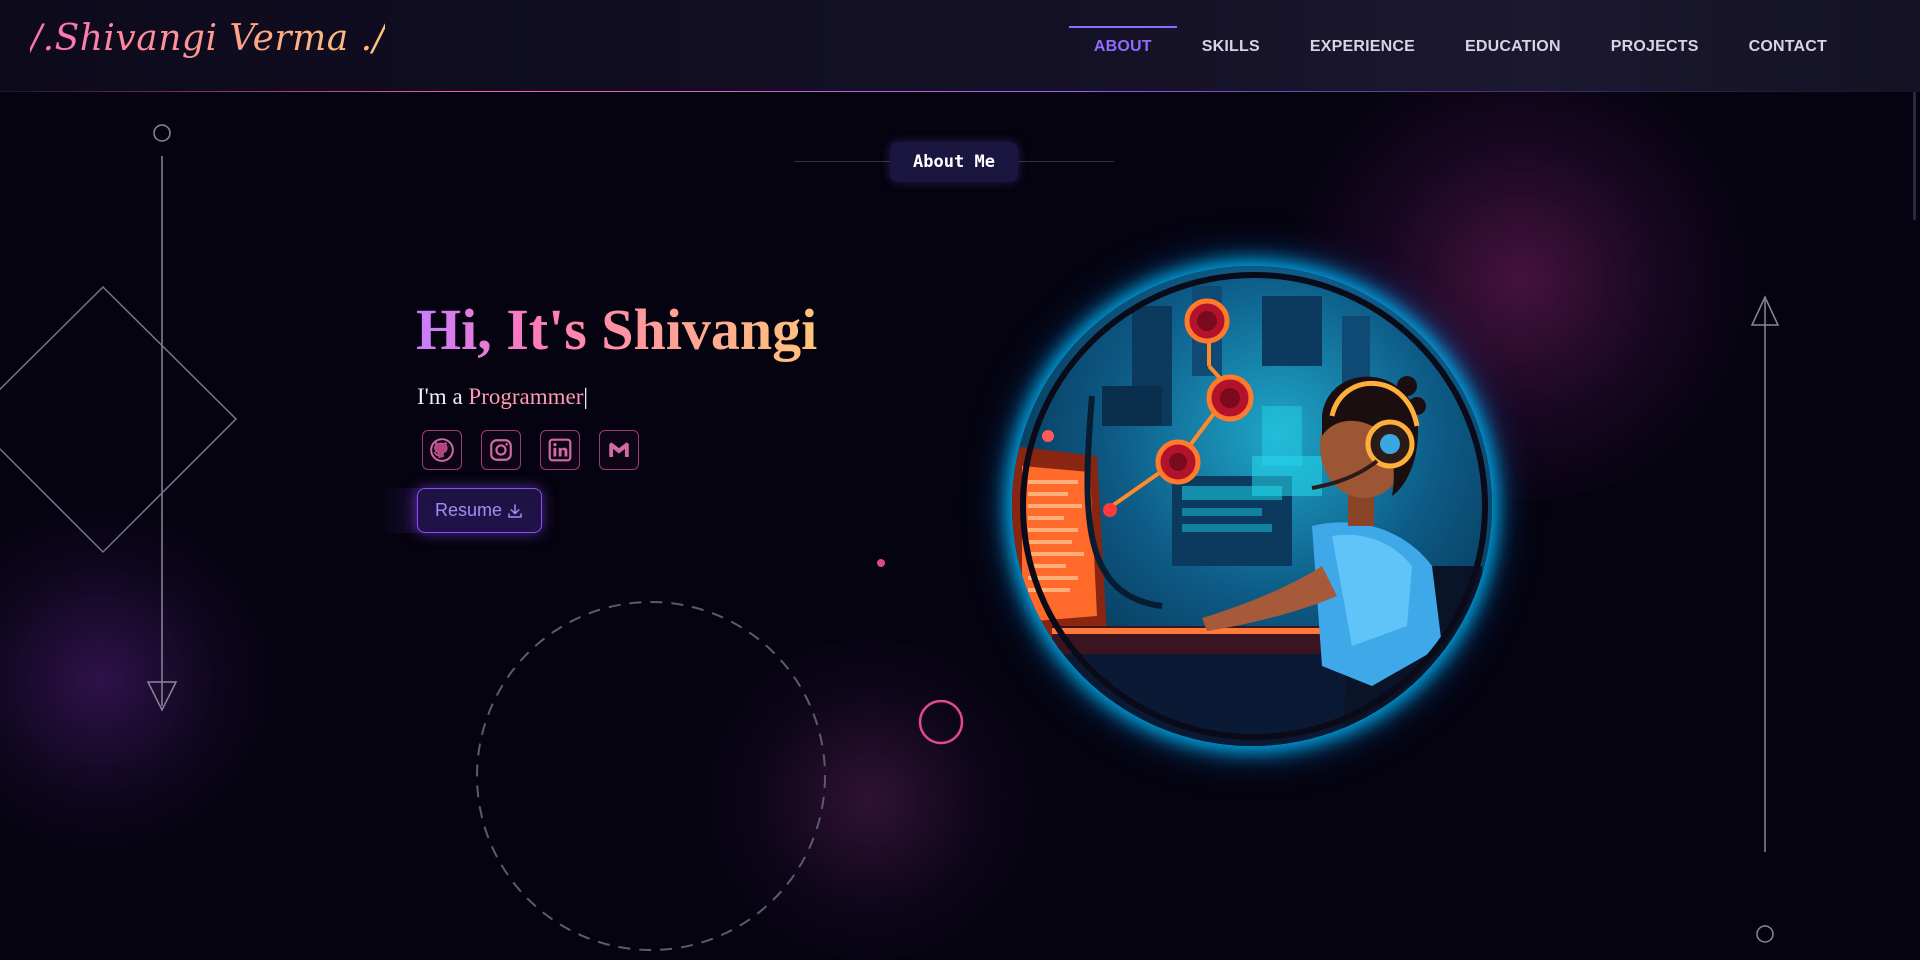 The height and width of the screenshot is (960, 1920). Describe the element at coordinates (941, 722) in the screenshot. I see `pink-ring-decoration` at that location.